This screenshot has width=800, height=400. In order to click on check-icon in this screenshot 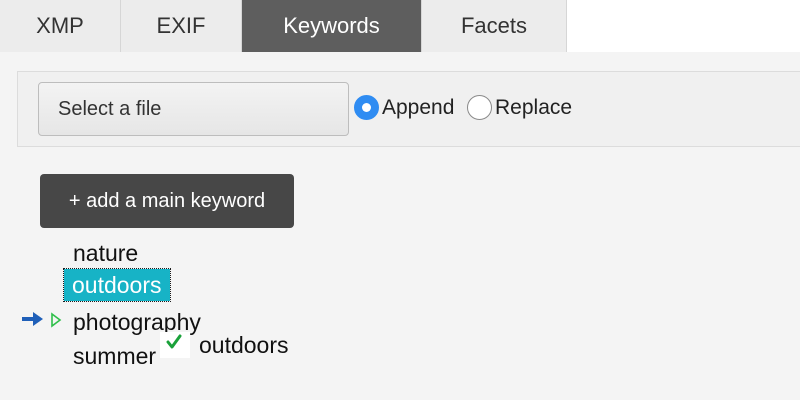, I will do `click(174, 341)`.